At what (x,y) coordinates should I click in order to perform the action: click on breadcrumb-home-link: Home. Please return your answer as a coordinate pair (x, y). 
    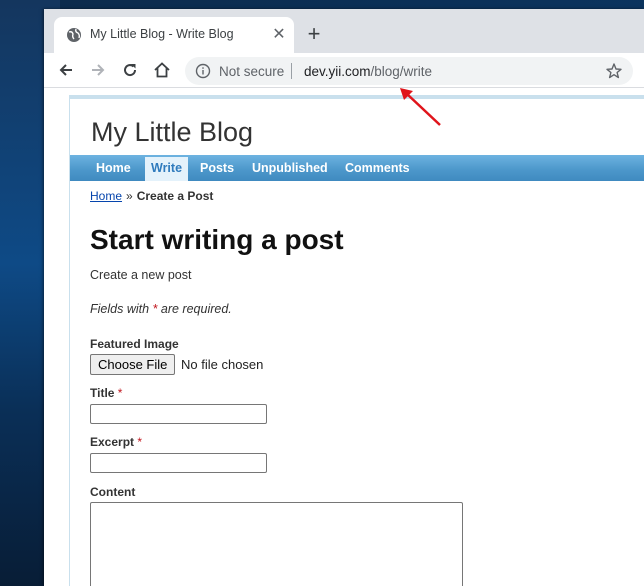
    Looking at the image, I should click on (106, 196).